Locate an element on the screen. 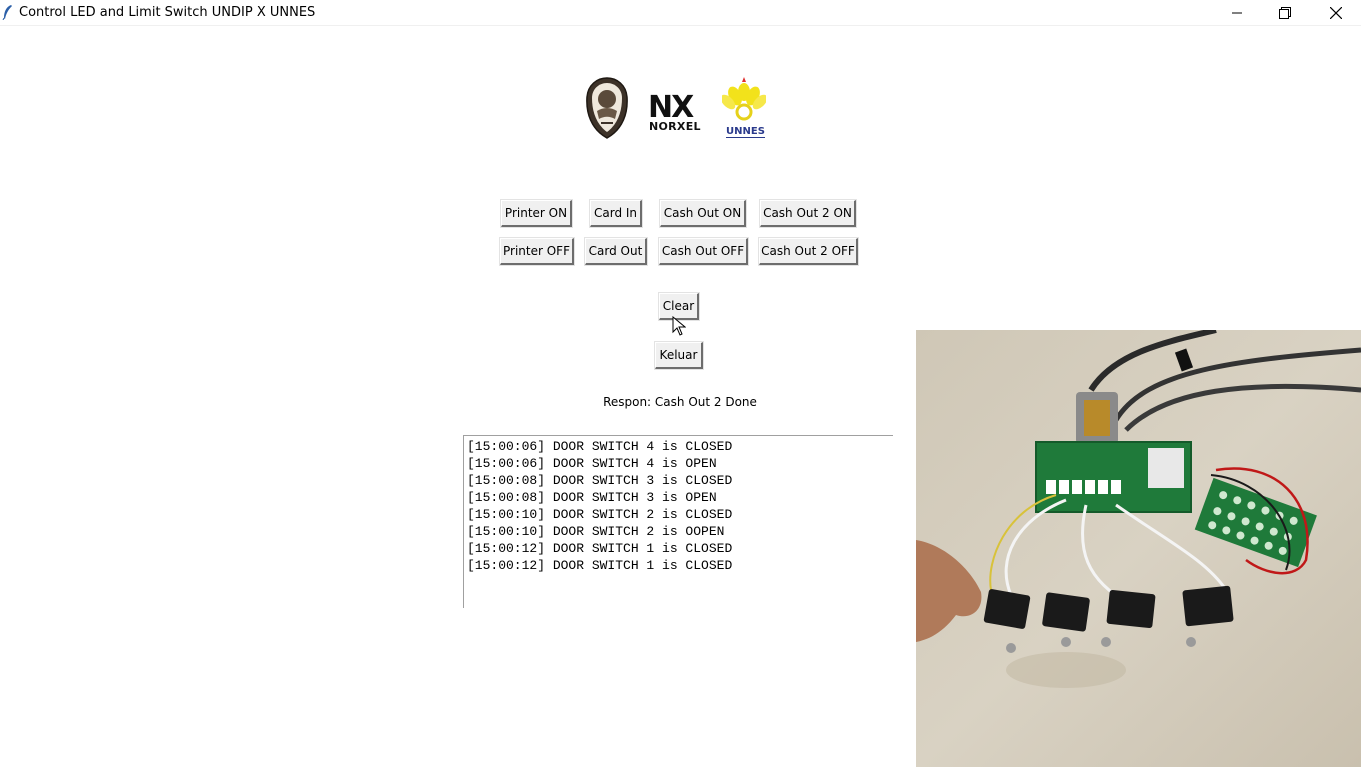 The width and height of the screenshot is (1361, 767). title-divider is located at coordinates (680, 25).